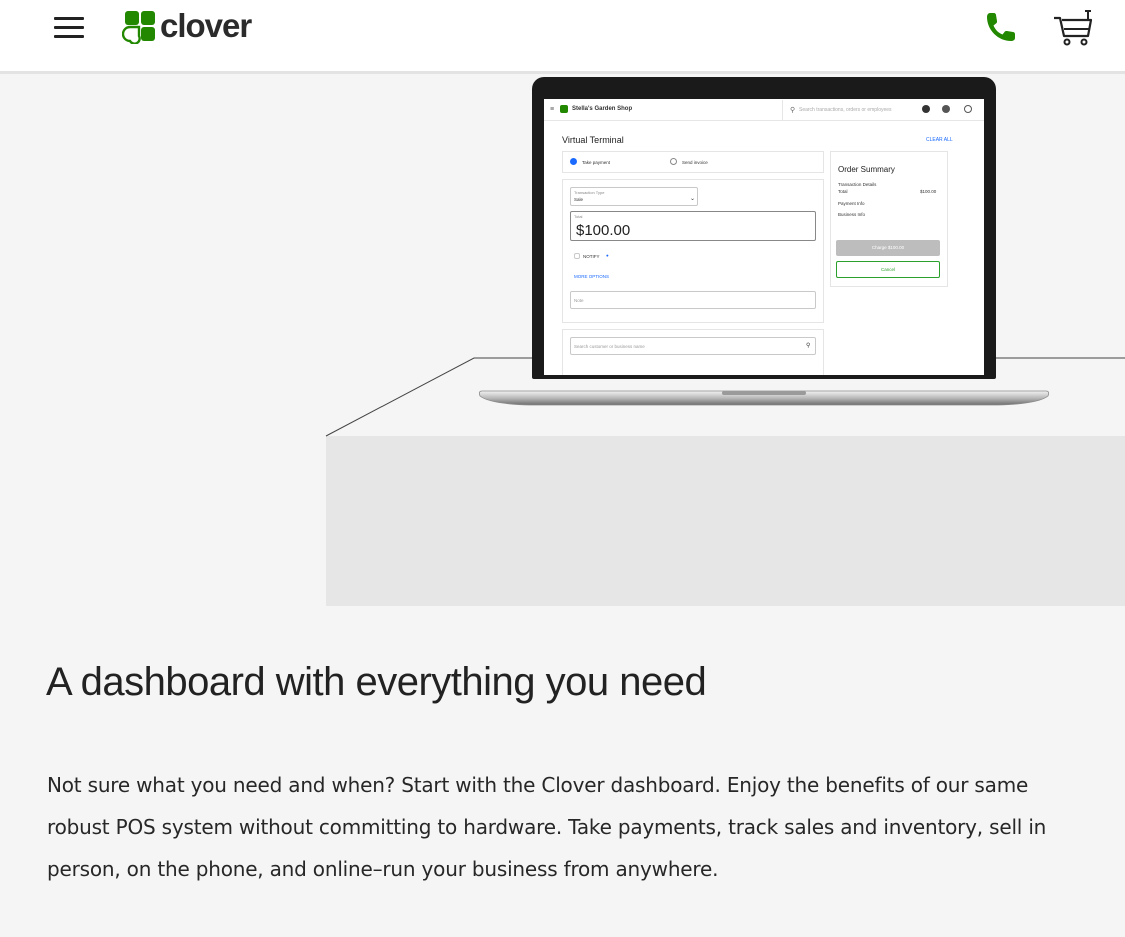  I want to click on laptop-more-options: MORE OPTIONS, so click(592, 276).